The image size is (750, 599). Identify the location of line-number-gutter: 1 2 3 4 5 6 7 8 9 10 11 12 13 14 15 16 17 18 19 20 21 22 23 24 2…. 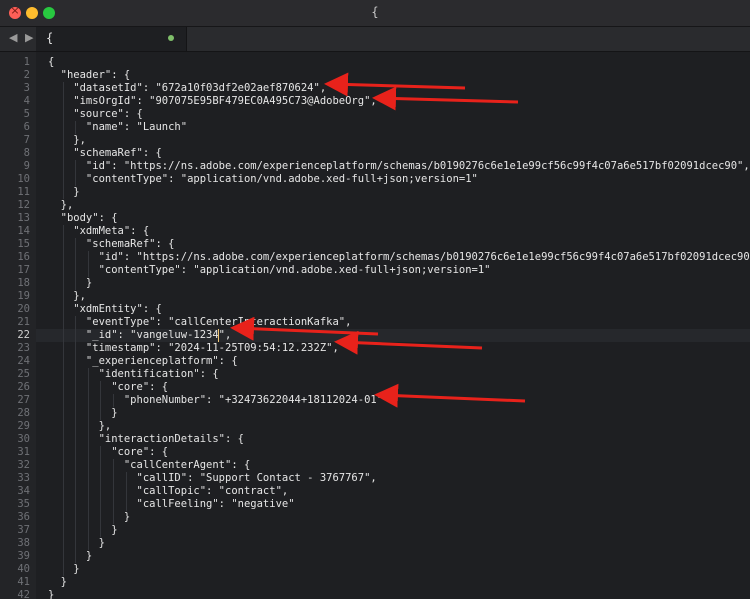
(18, 325).